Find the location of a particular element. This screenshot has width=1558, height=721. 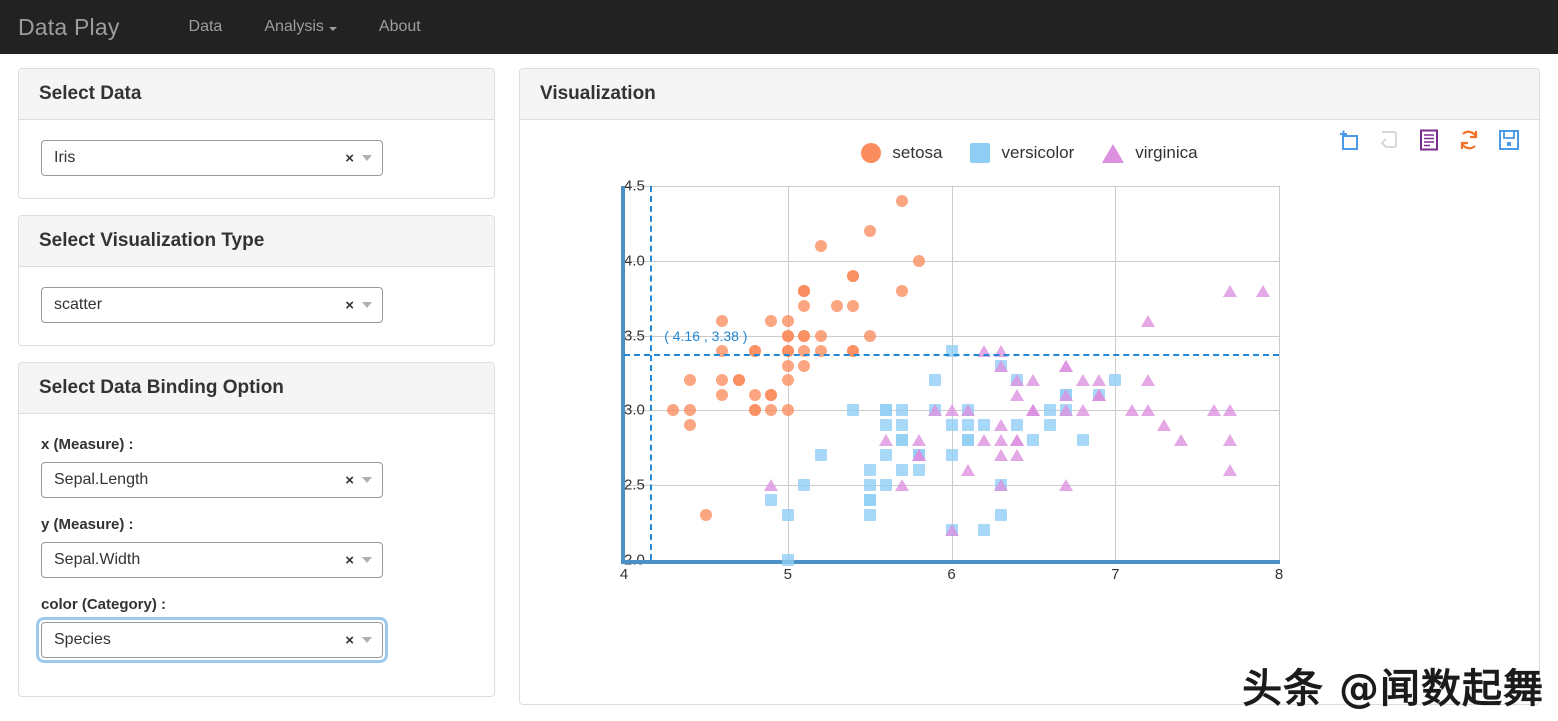

save-icon is located at coordinates (1509, 140).